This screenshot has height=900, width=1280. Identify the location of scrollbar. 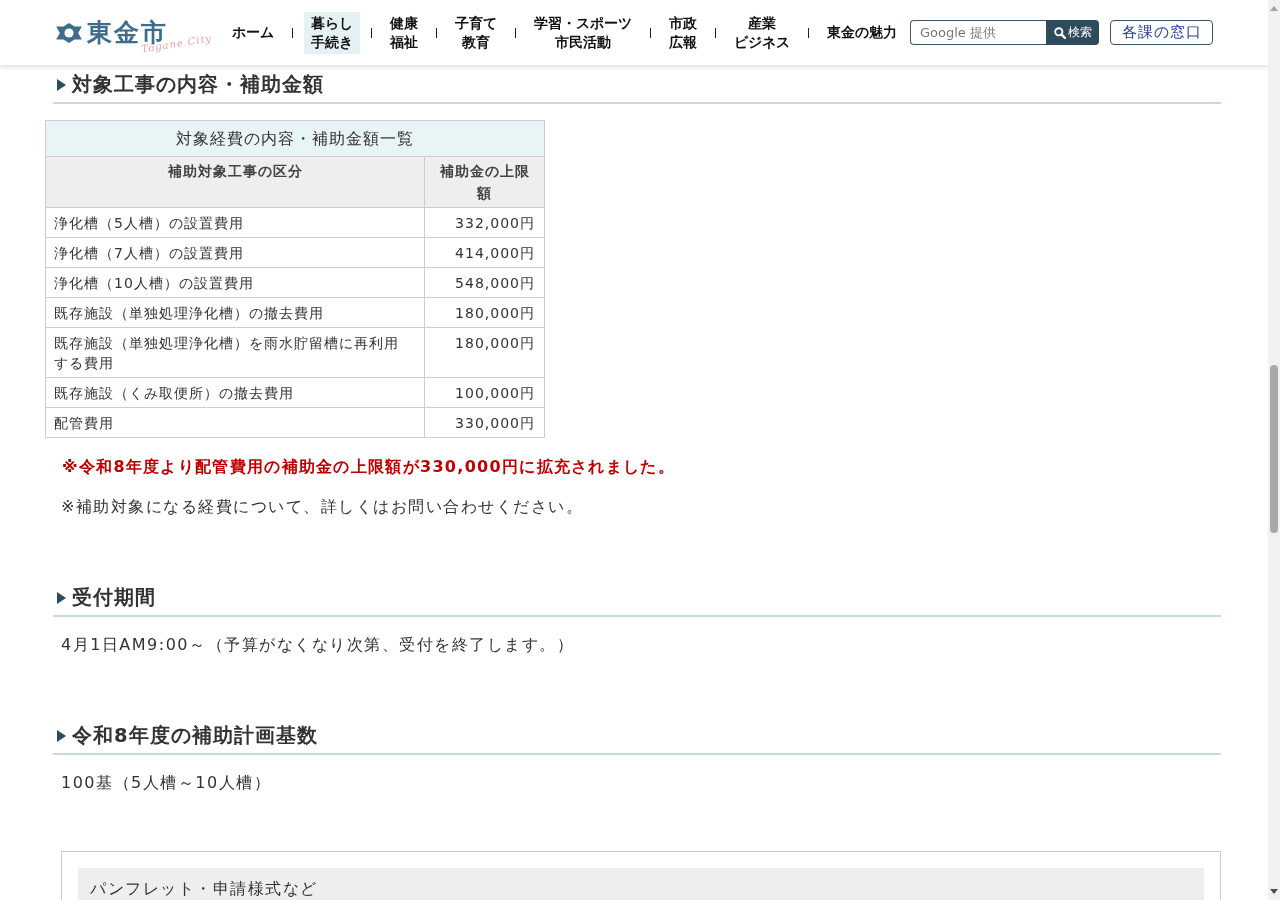
(1274, 450).